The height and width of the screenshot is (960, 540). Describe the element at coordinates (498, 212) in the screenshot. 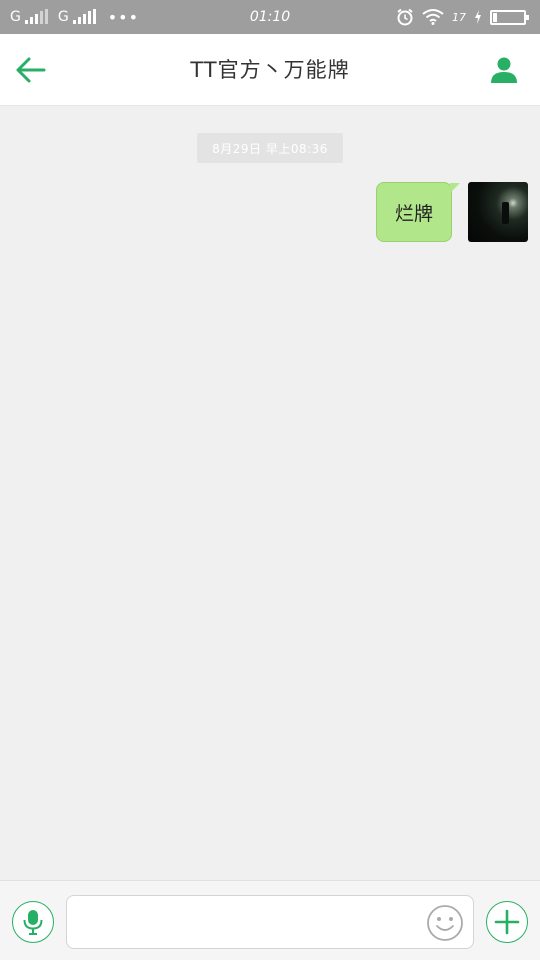

I see `avatar` at that location.